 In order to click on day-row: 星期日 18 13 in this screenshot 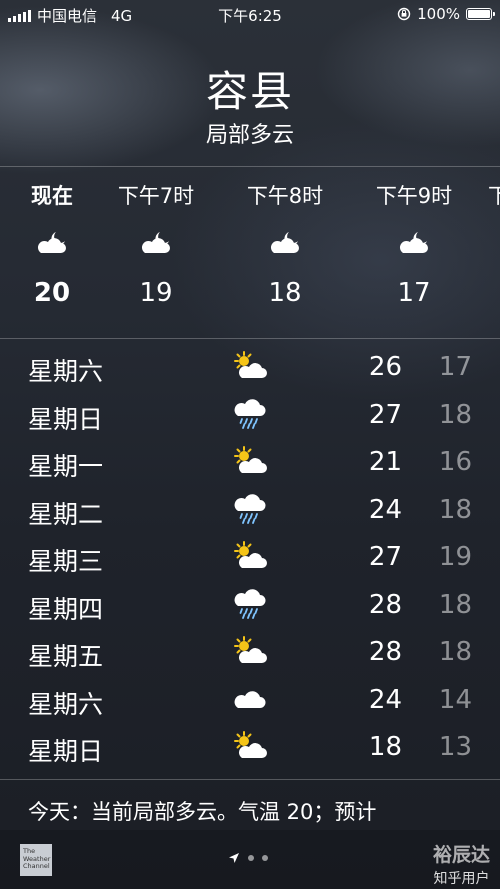, I will do `click(250, 750)`.